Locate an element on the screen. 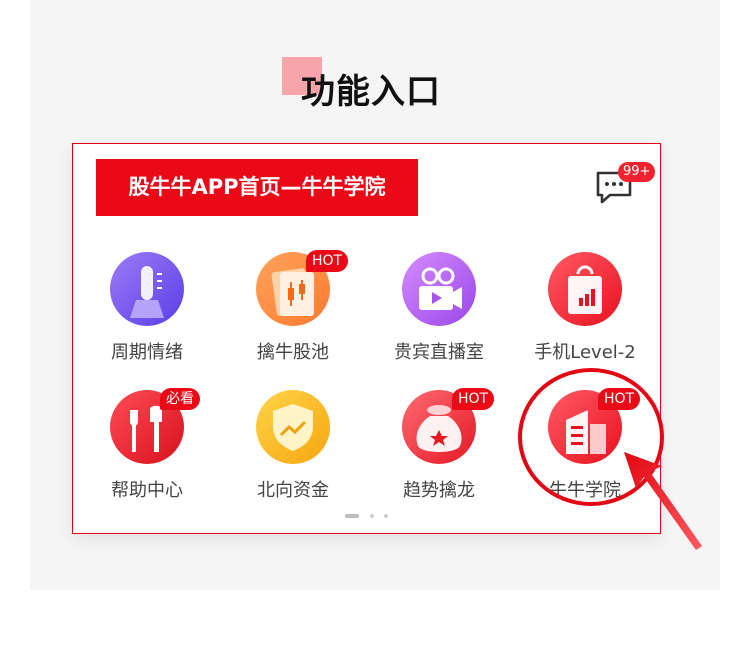 The width and height of the screenshot is (750, 650). menu-item-stock-pool: HOT 擒牛股池 is located at coordinates (293, 311).